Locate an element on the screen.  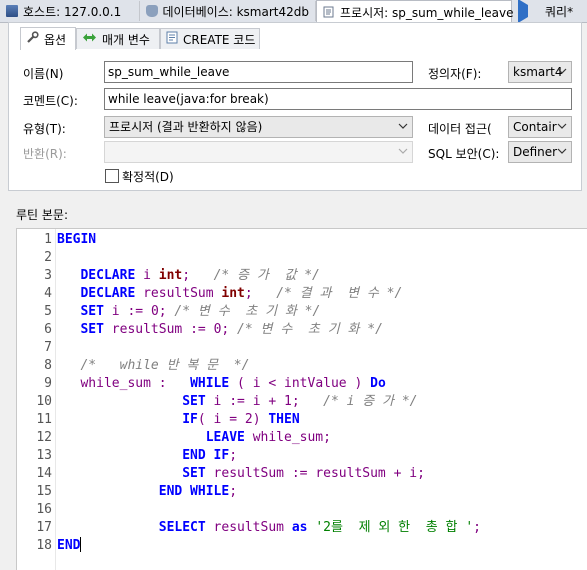
arrows-icon is located at coordinates (89, 39).